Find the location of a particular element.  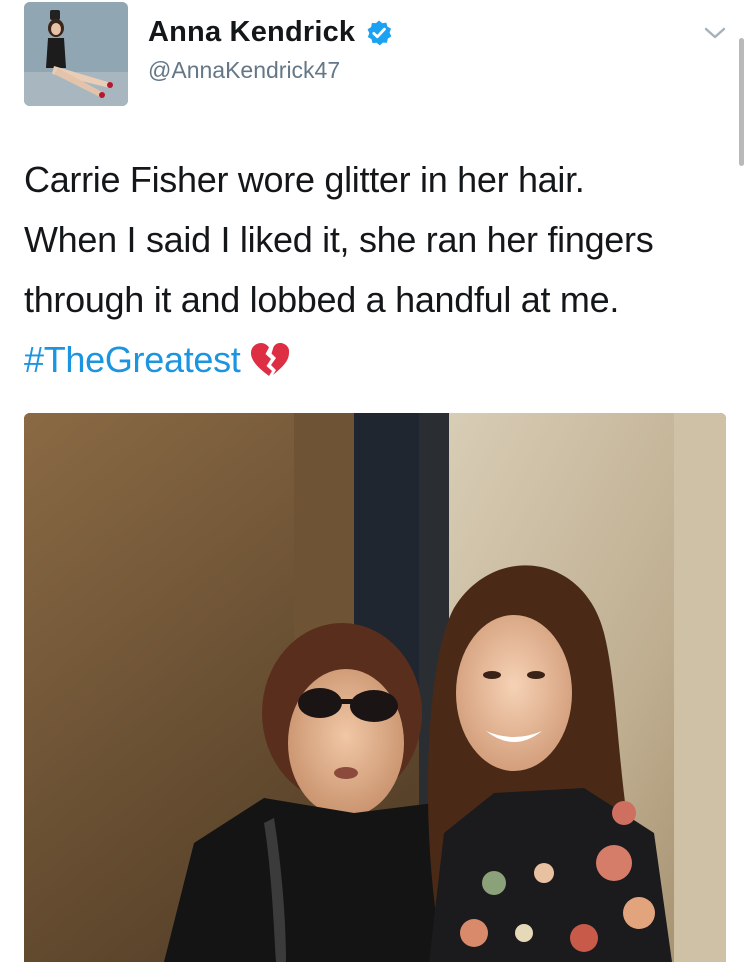

tweet-text-line: through it and lobbed a handful at me. is located at coordinates (322, 299).